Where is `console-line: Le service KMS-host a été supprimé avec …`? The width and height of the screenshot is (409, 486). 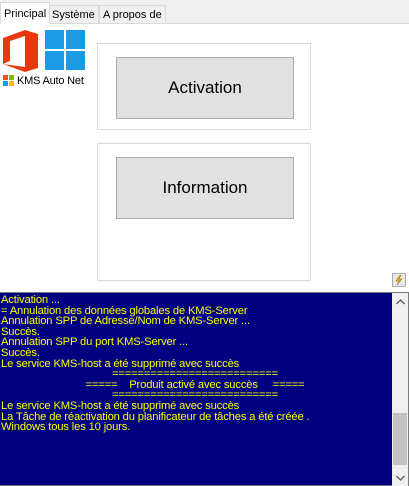
console-line: Le service KMS-host a été supprimé avec … is located at coordinates (120, 405).